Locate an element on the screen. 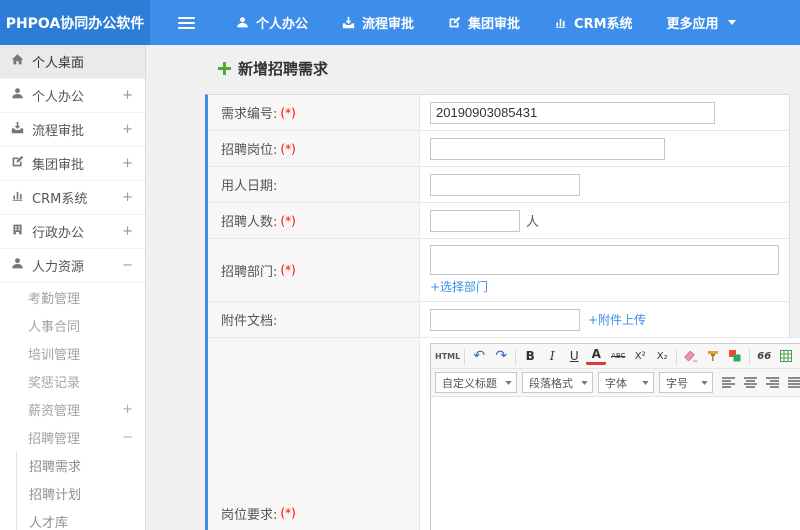 The height and width of the screenshot is (530, 800). editor-toolbar-row2: 自定义标题 段落格式 字体 字号 is located at coordinates (615, 383).